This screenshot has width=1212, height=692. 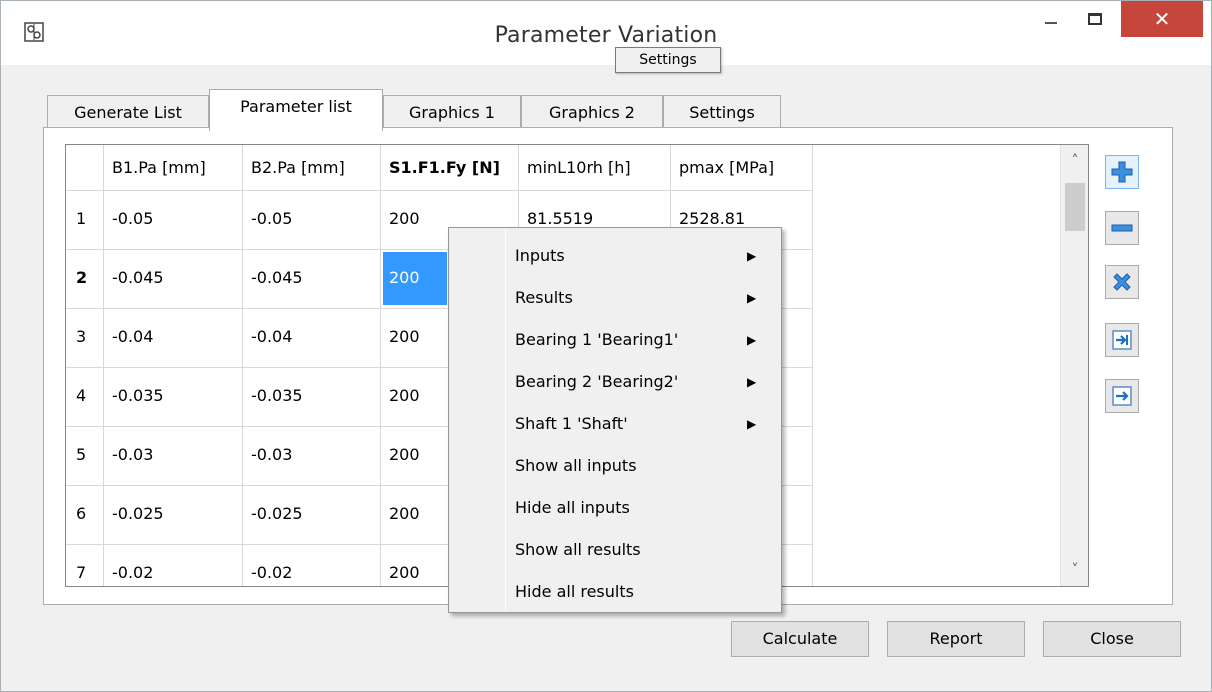 I want to click on remove-row-button, so click(x=1122, y=228).